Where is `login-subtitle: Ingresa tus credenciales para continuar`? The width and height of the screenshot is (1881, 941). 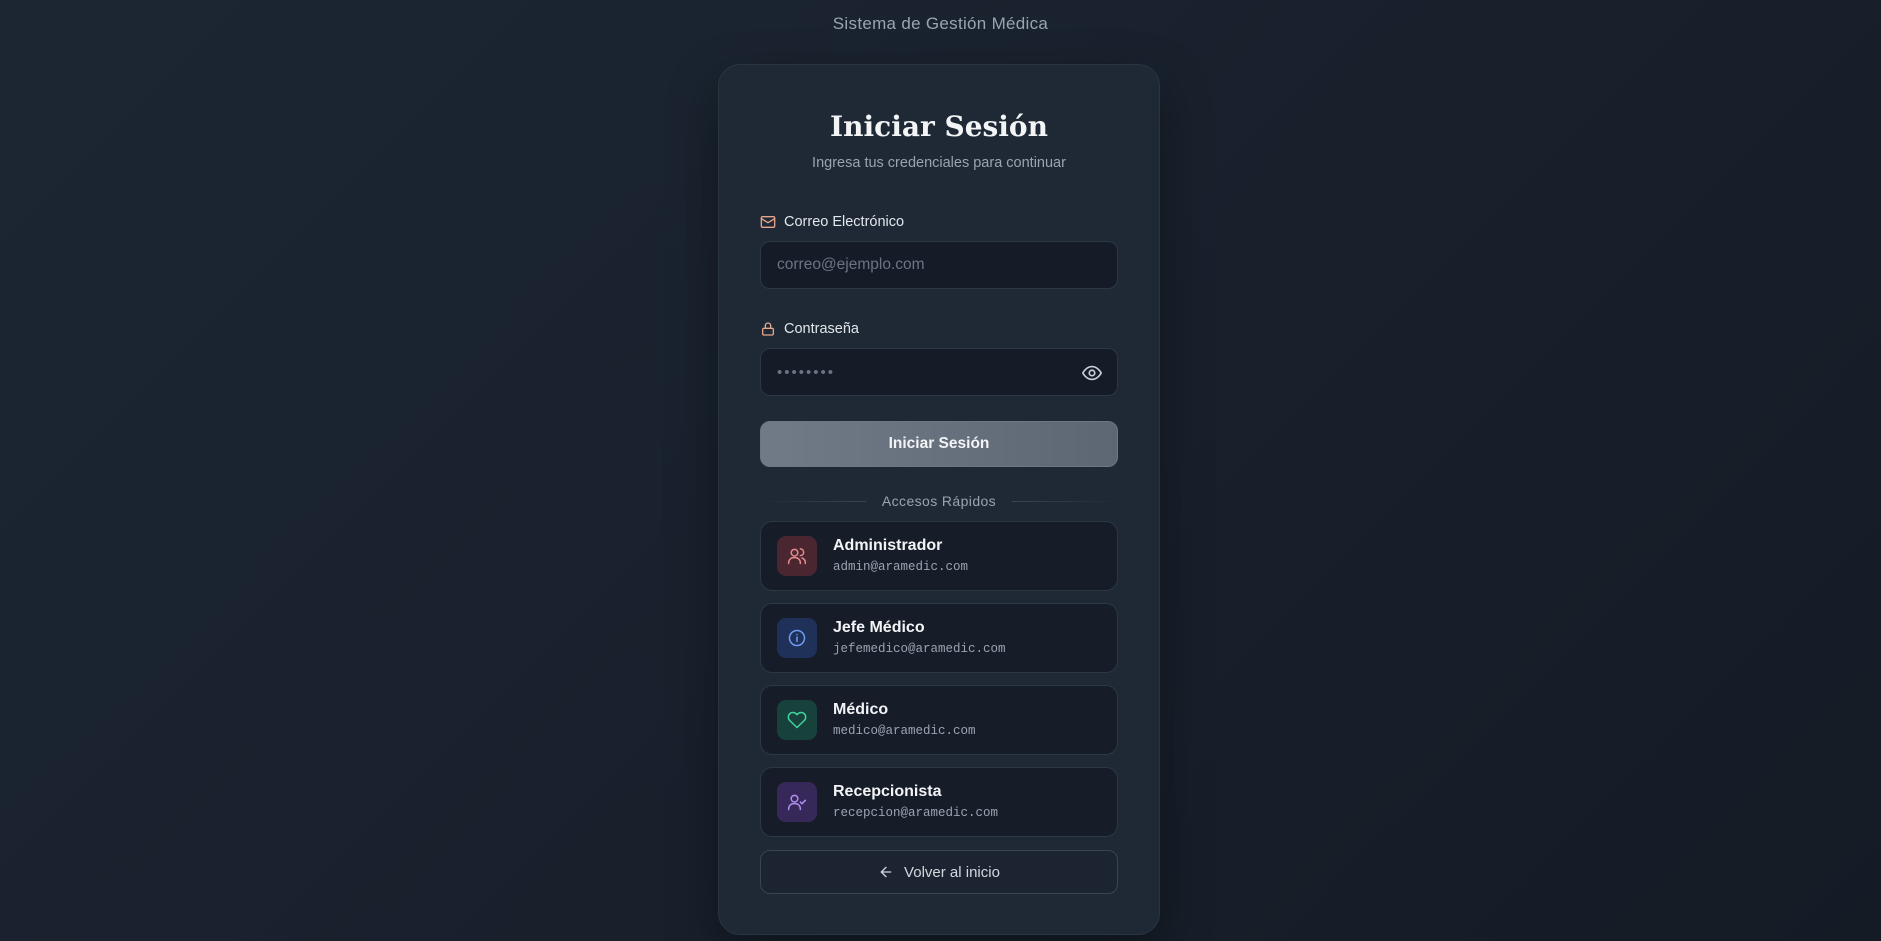
login-subtitle: Ingresa tus credenciales para continuar is located at coordinates (939, 163).